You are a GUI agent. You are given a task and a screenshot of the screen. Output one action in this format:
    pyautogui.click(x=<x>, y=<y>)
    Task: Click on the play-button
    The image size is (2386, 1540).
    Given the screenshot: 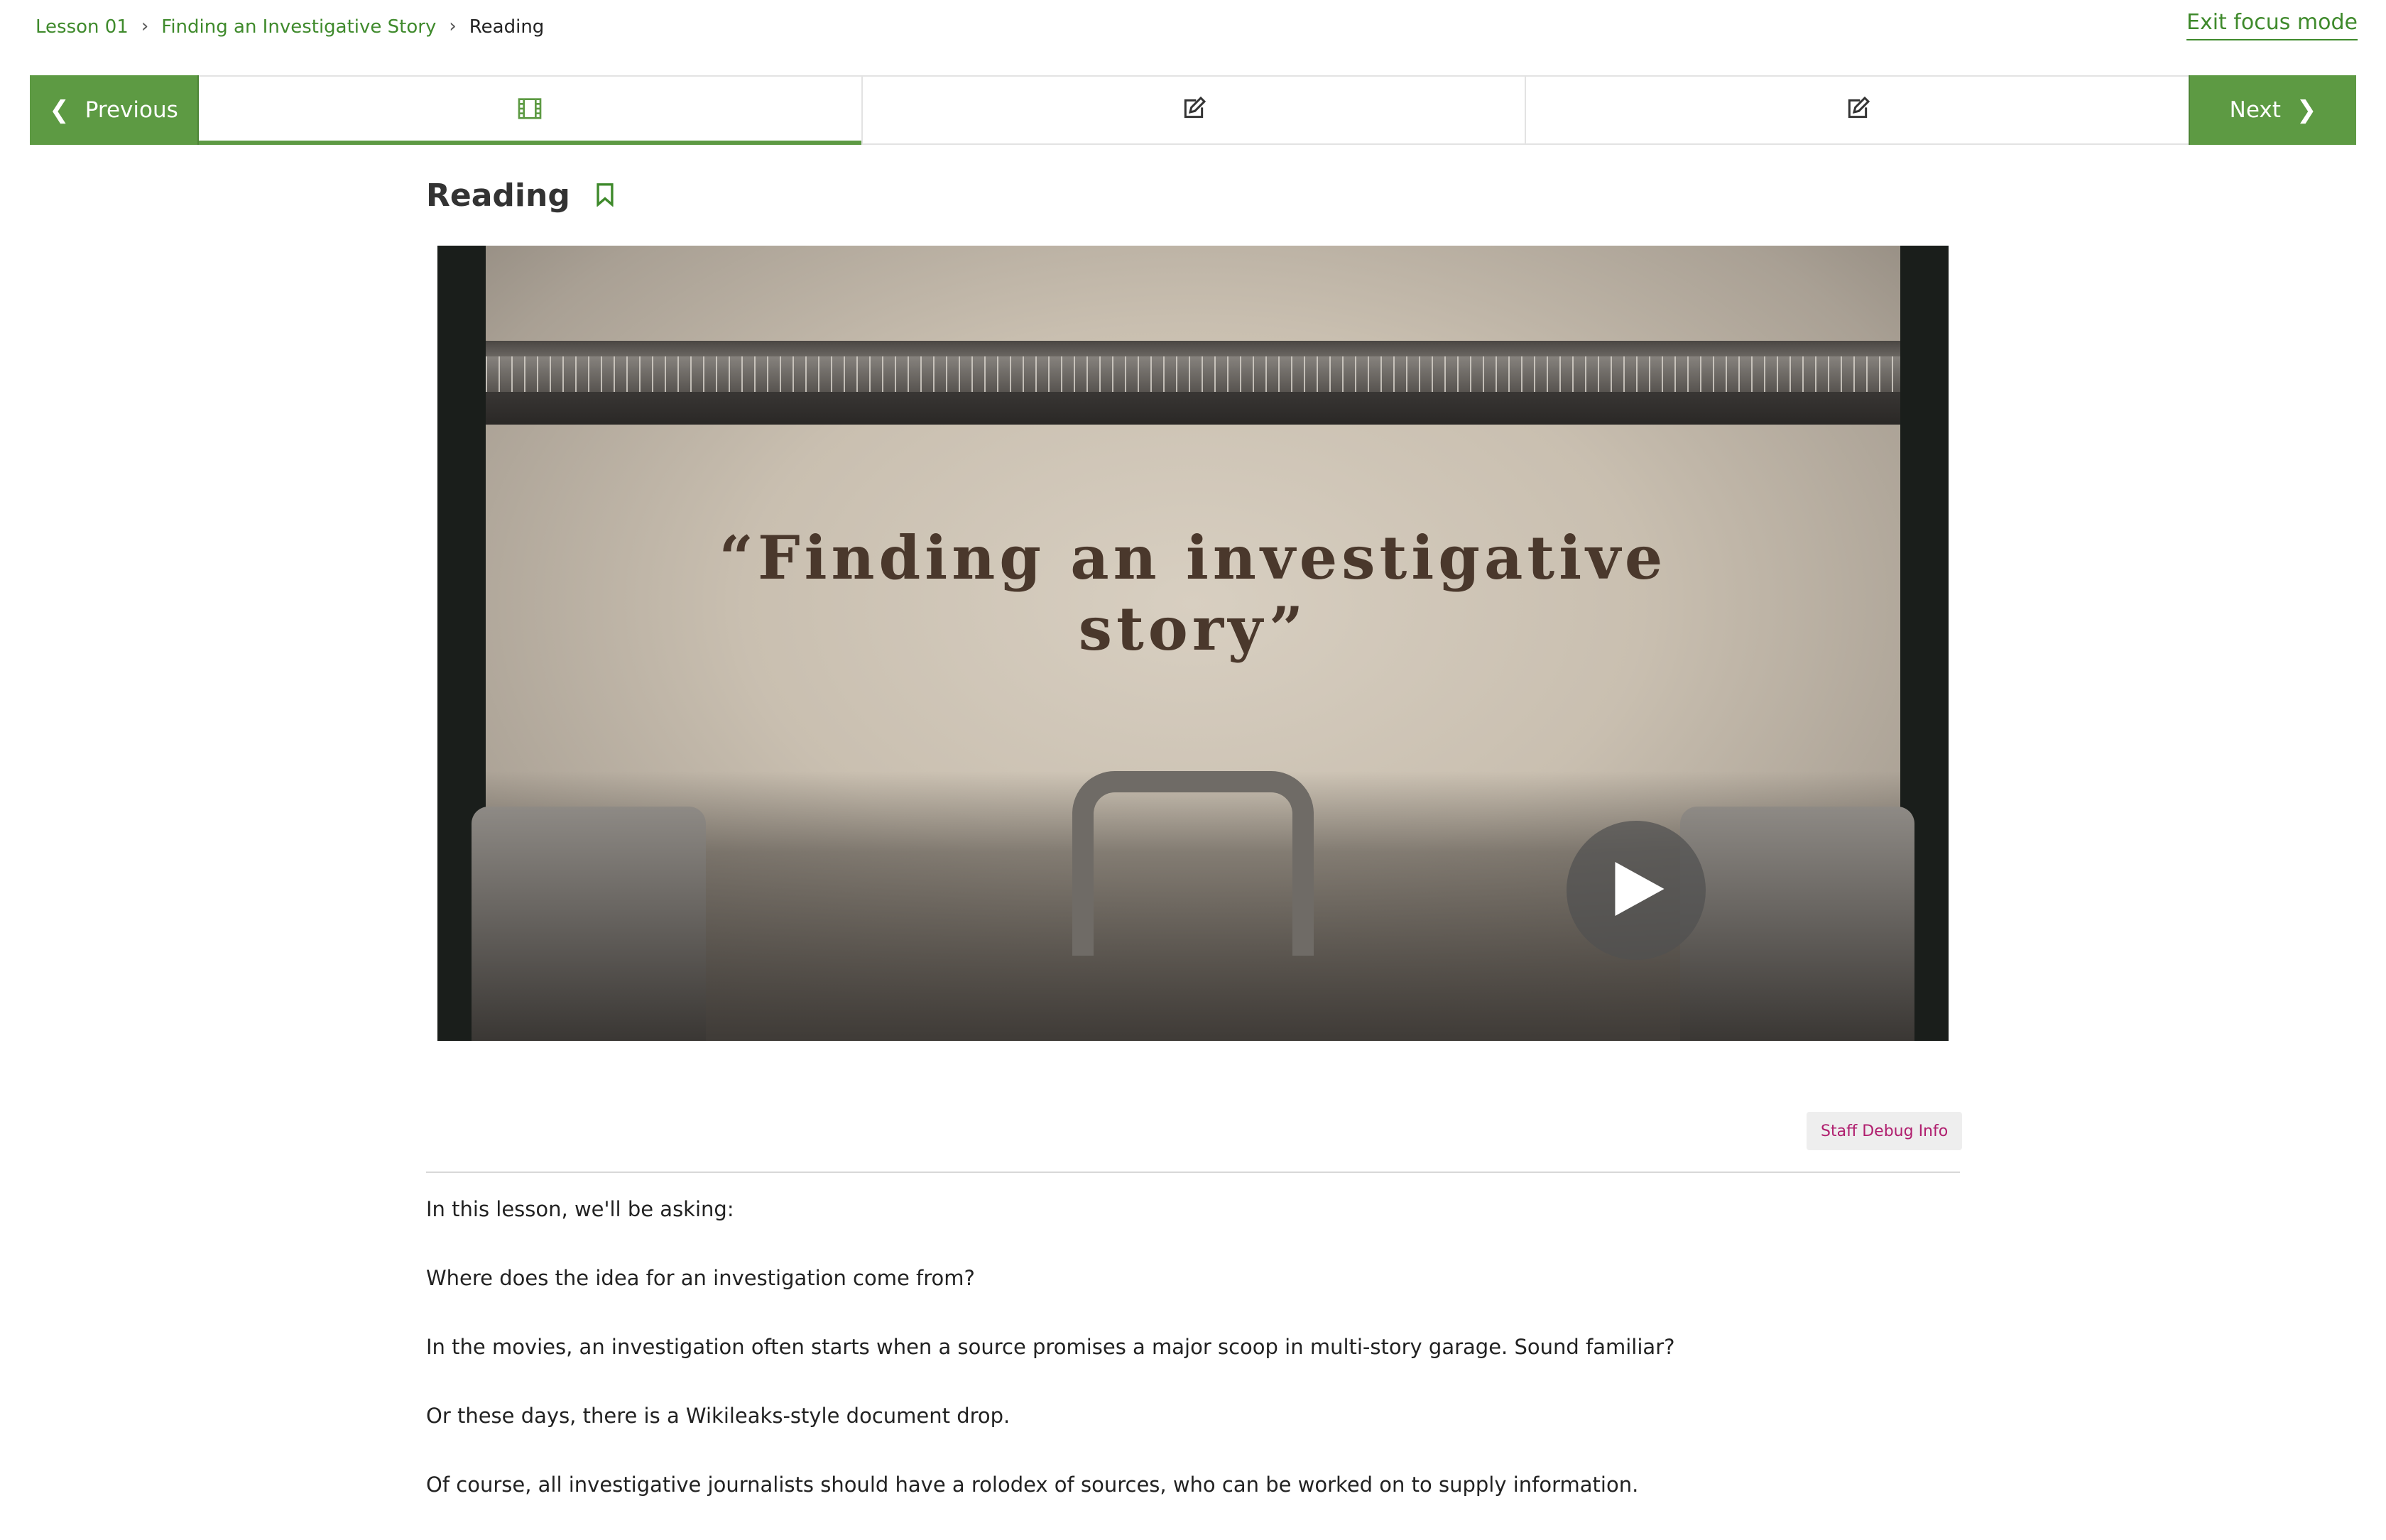 What is the action you would take?
    pyautogui.click(x=1637, y=890)
    